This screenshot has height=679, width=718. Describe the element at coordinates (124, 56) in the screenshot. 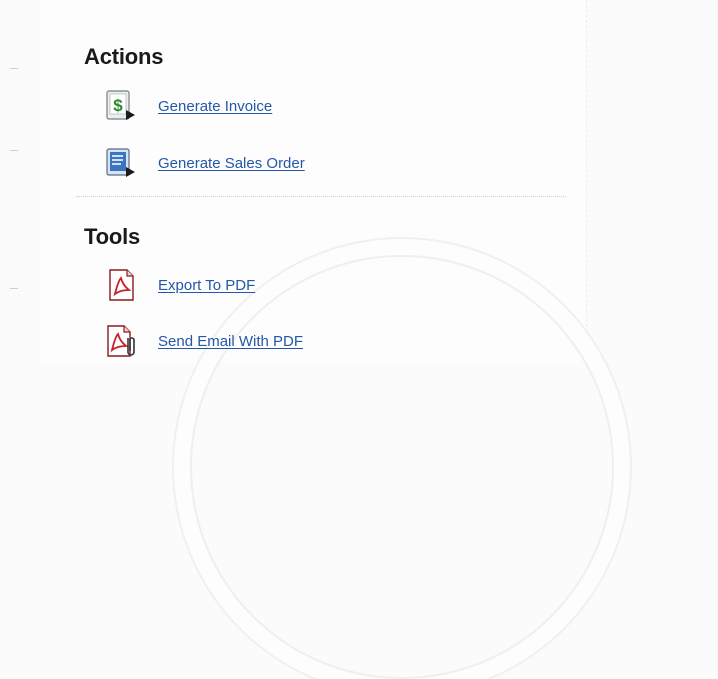

I see `actions-heading: Actions` at that location.